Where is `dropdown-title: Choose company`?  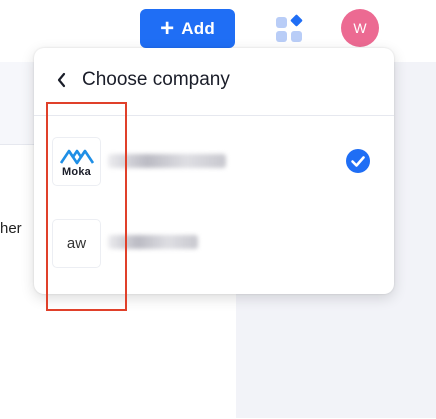
dropdown-title: Choose company is located at coordinates (156, 79).